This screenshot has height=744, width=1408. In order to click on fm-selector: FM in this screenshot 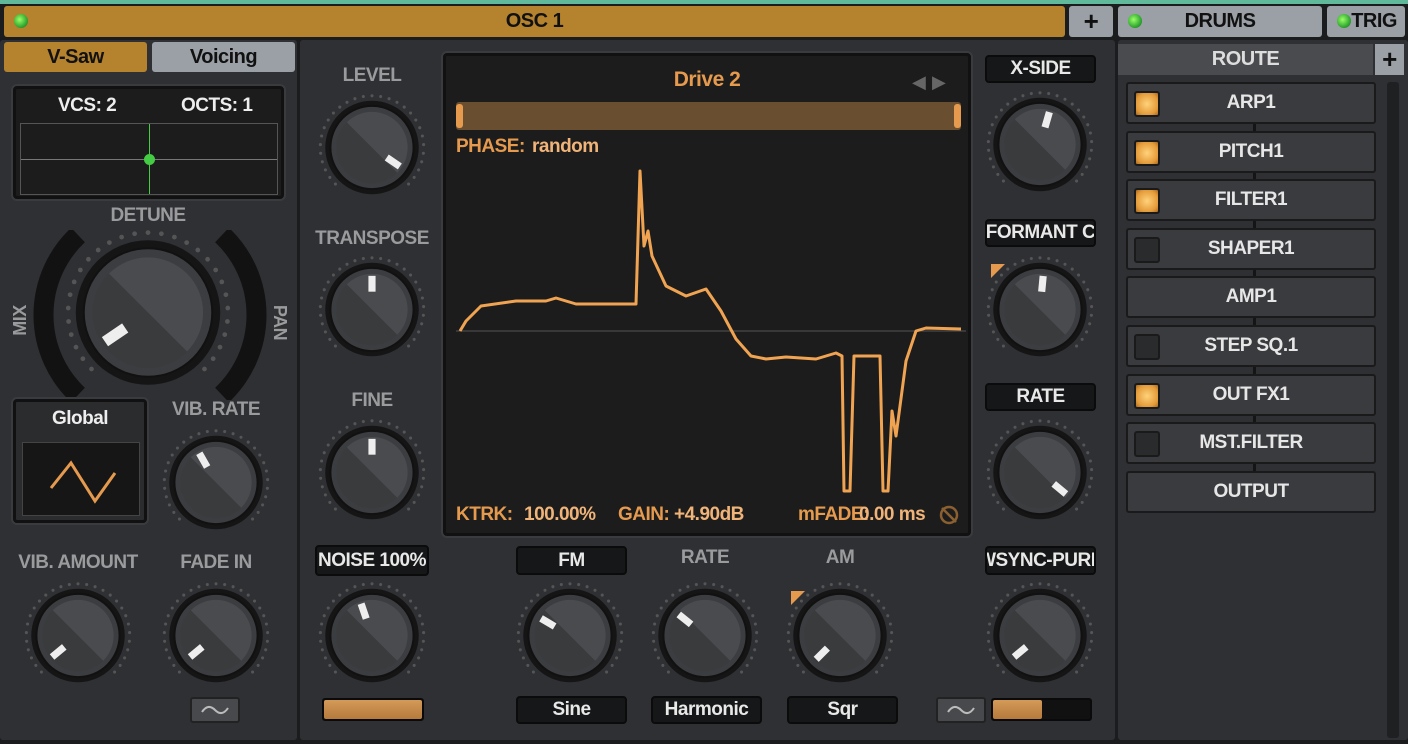, I will do `click(571, 560)`.